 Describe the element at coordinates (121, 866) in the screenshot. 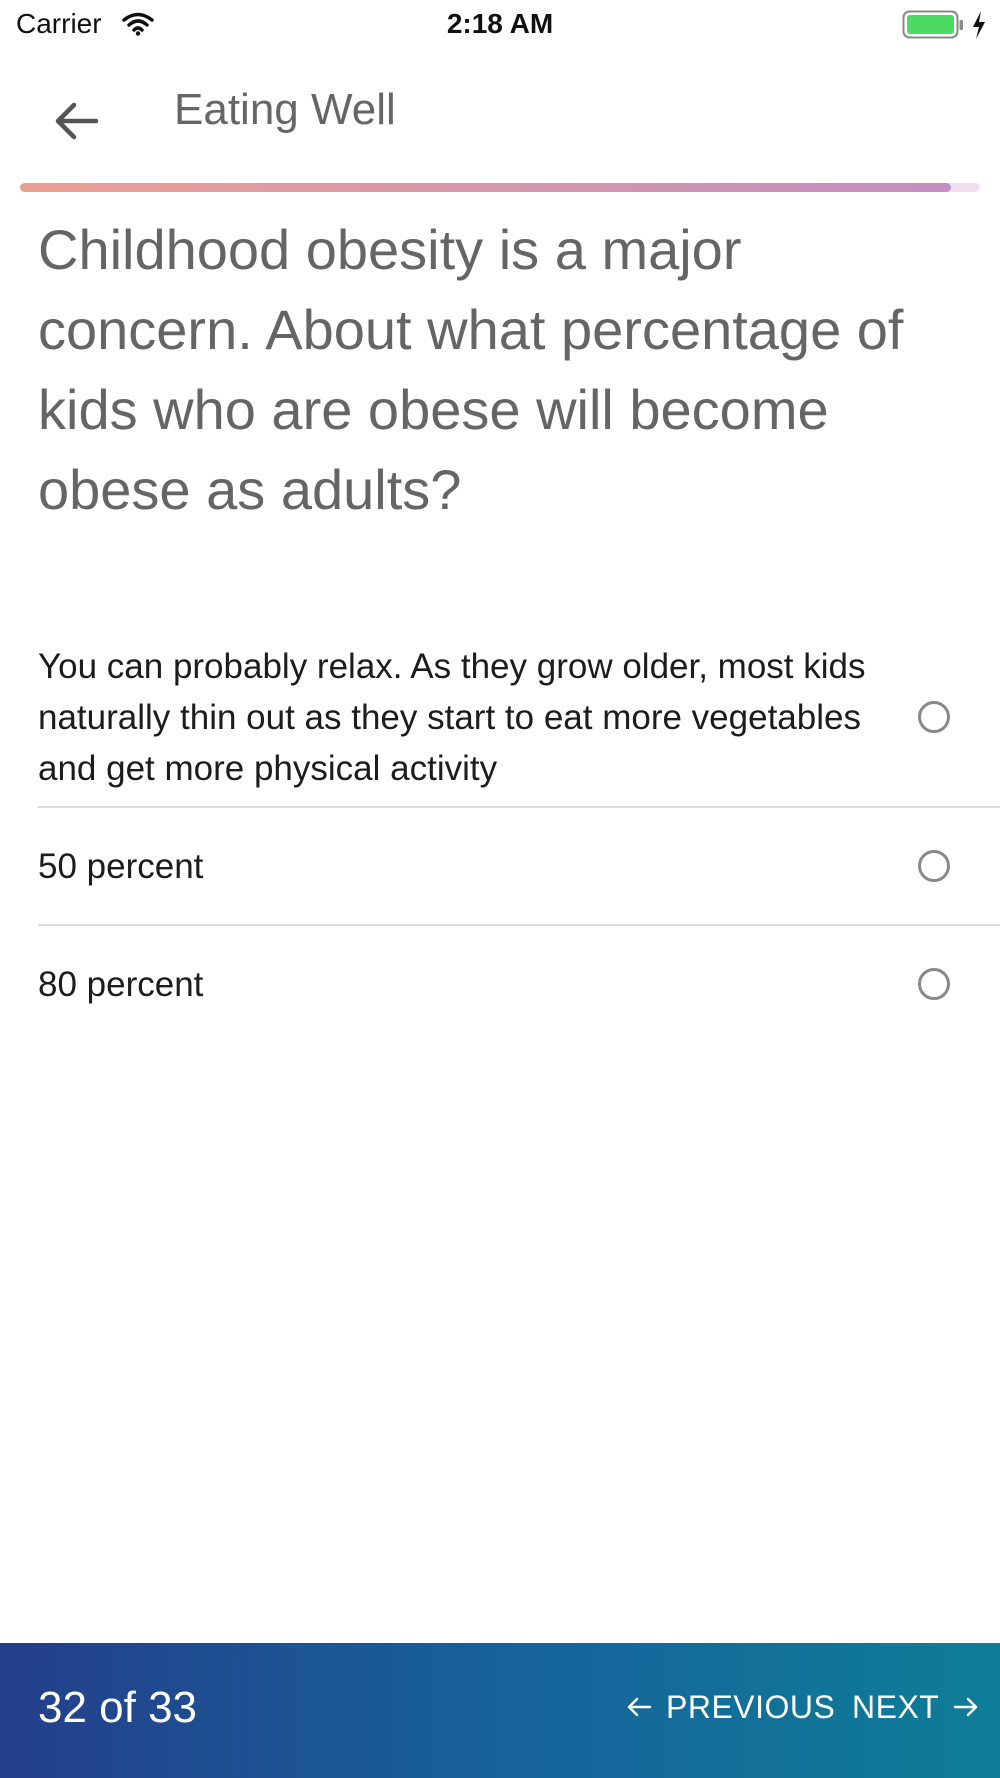

I see `answer-option-label: 50 percent` at that location.